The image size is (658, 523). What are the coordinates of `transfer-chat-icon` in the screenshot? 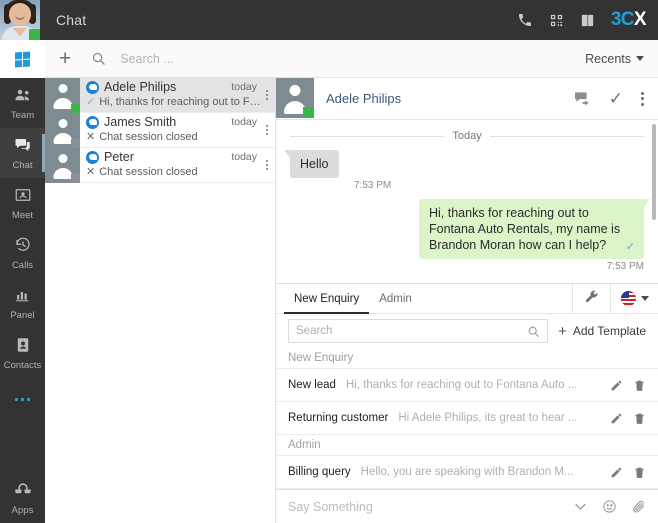 It's located at (582, 98).